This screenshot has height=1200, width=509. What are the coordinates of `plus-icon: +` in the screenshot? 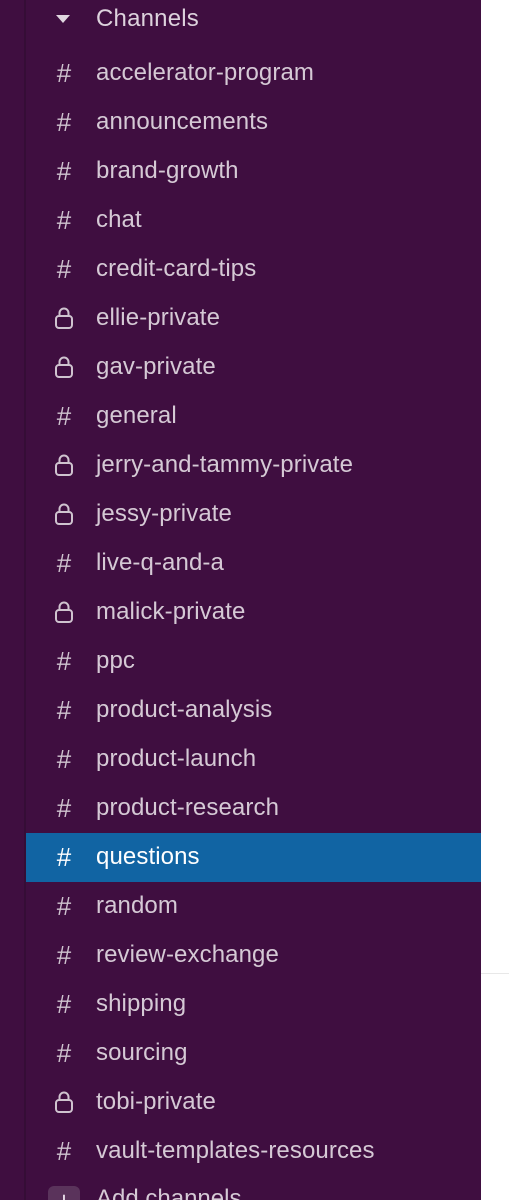 It's located at (64, 1193).